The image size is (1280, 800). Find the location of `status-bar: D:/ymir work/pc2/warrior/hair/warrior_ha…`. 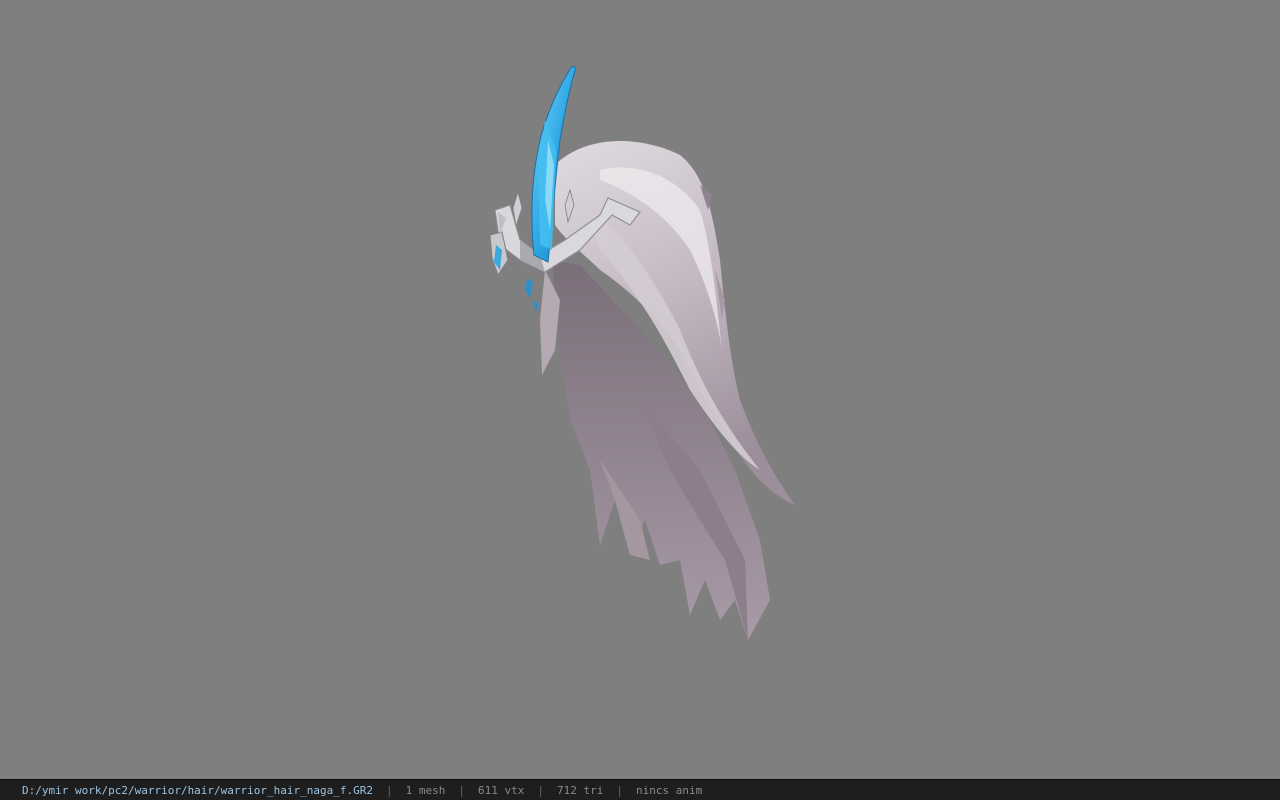

status-bar: D:/ymir work/pc2/warrior/hair/warrior_ha… is located at coordinates (640, 789).